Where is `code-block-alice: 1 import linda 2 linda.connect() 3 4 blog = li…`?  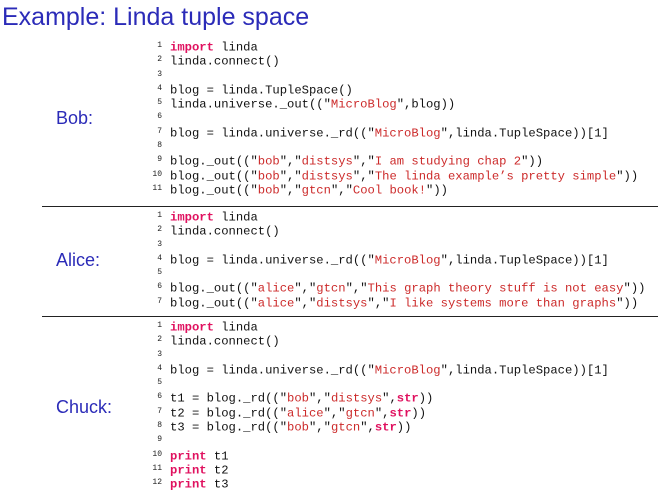
code-block-alice: 1 import linda 2 linda.connect() 3 4 blog = li… is located at coordinates (397, 260).